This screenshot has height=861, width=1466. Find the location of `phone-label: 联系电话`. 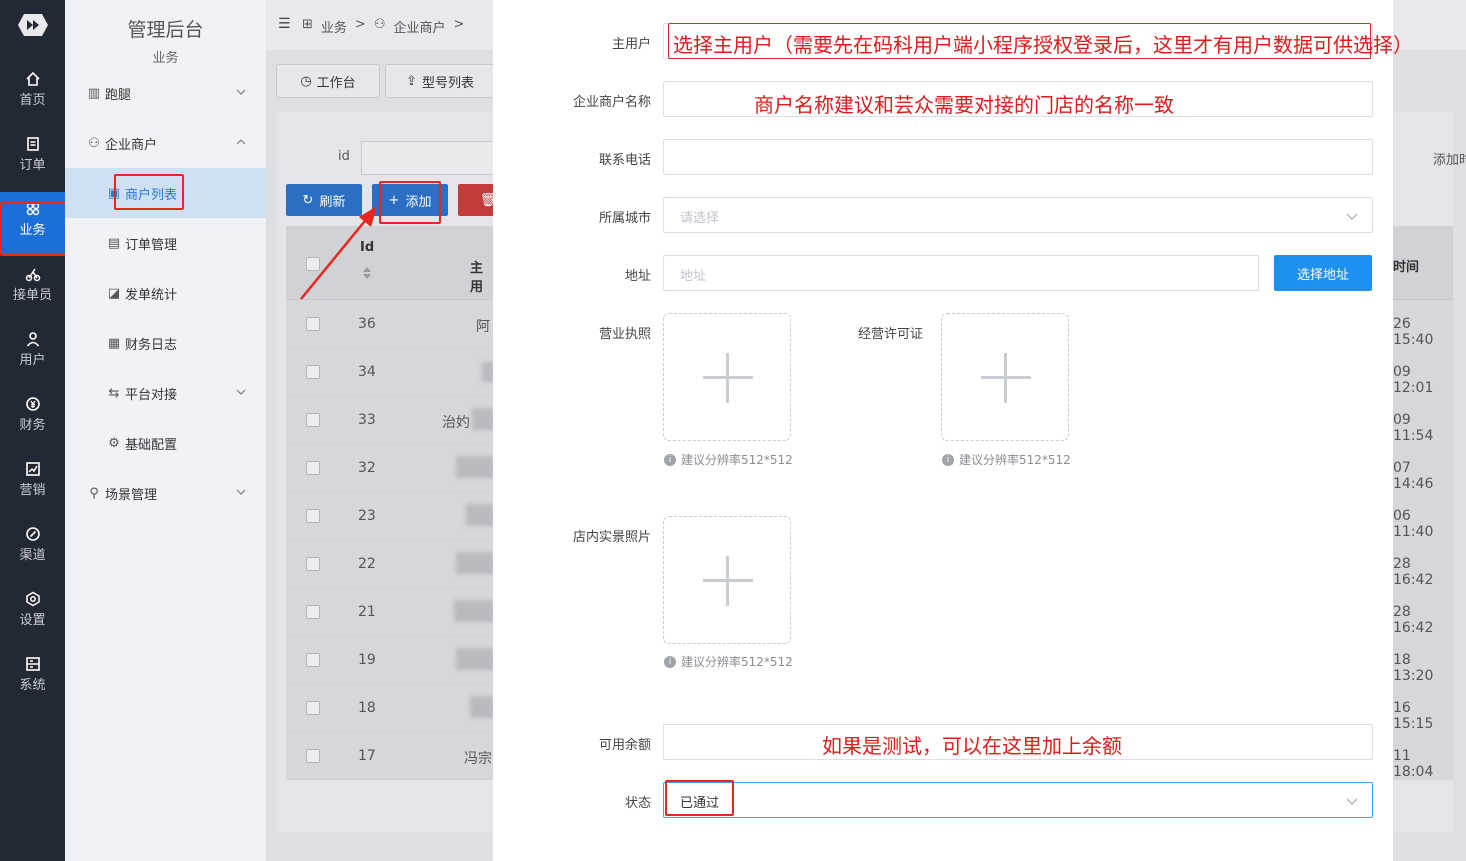

phone-label: 联系电话 is located at coordinates (624, 160).